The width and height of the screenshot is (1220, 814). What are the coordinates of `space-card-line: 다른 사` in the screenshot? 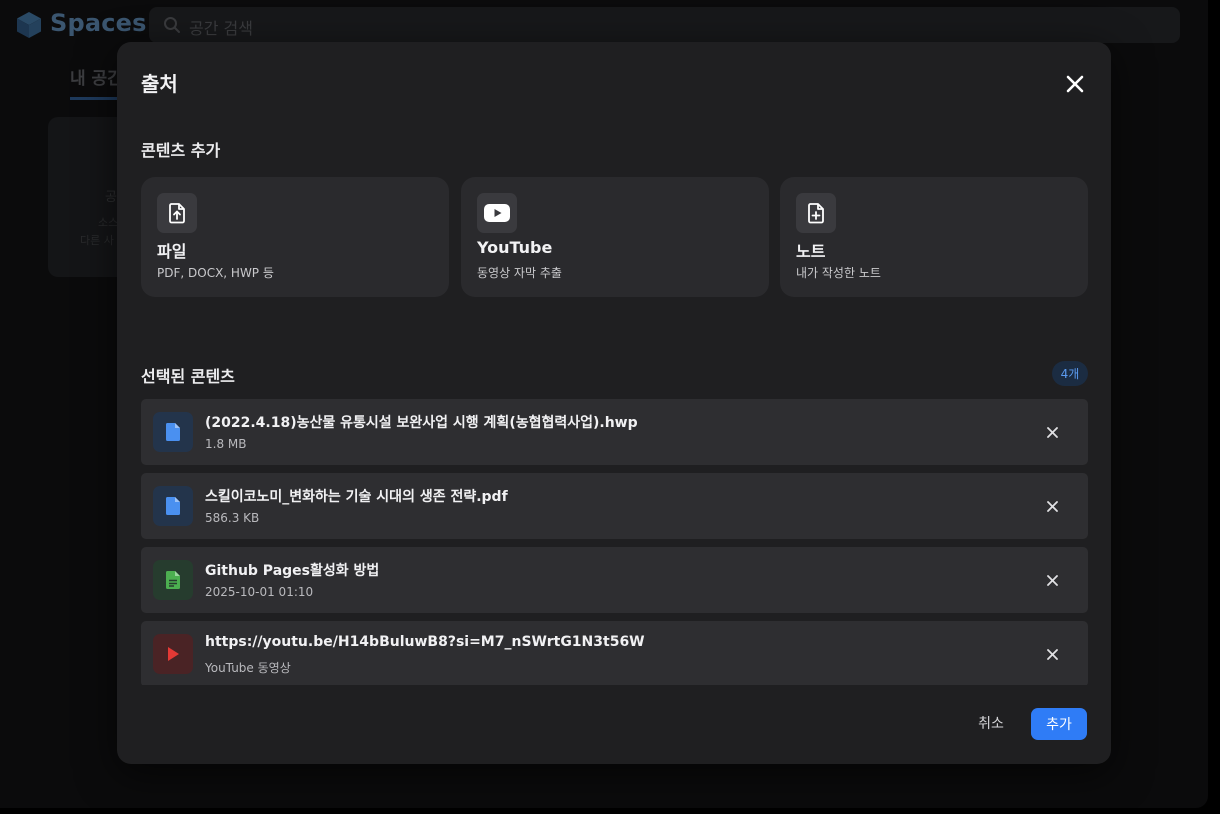 It's located at (97, 240).